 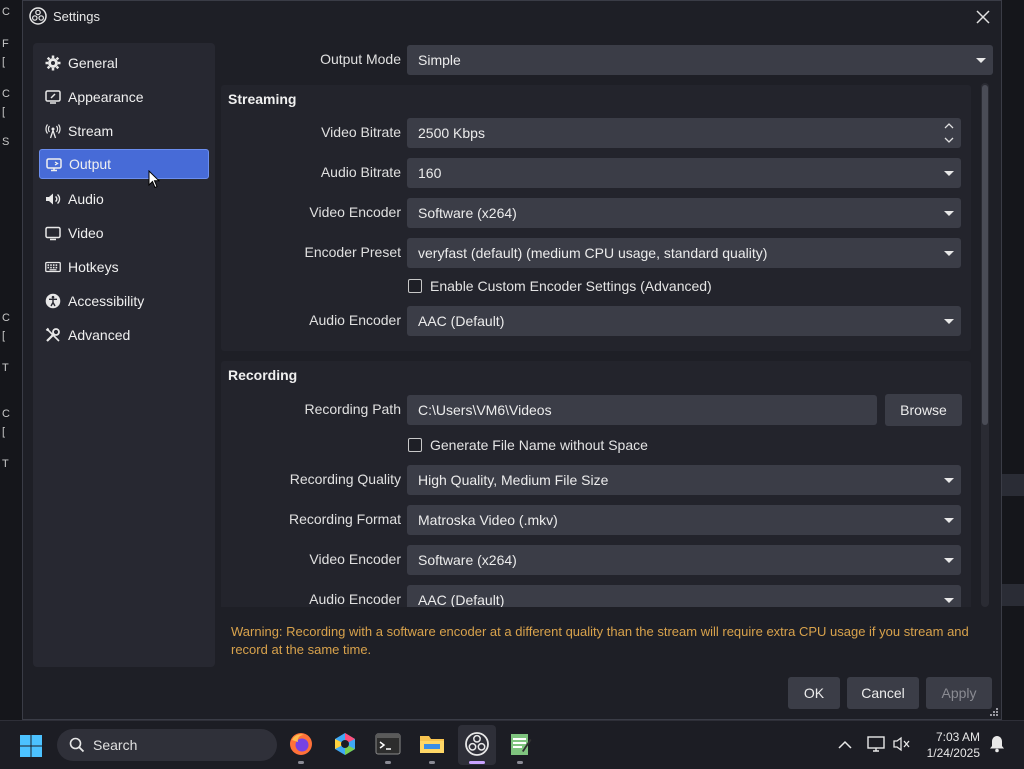 I want to click on sidebar-item-audio: Audio, so click(x=124, y=199).